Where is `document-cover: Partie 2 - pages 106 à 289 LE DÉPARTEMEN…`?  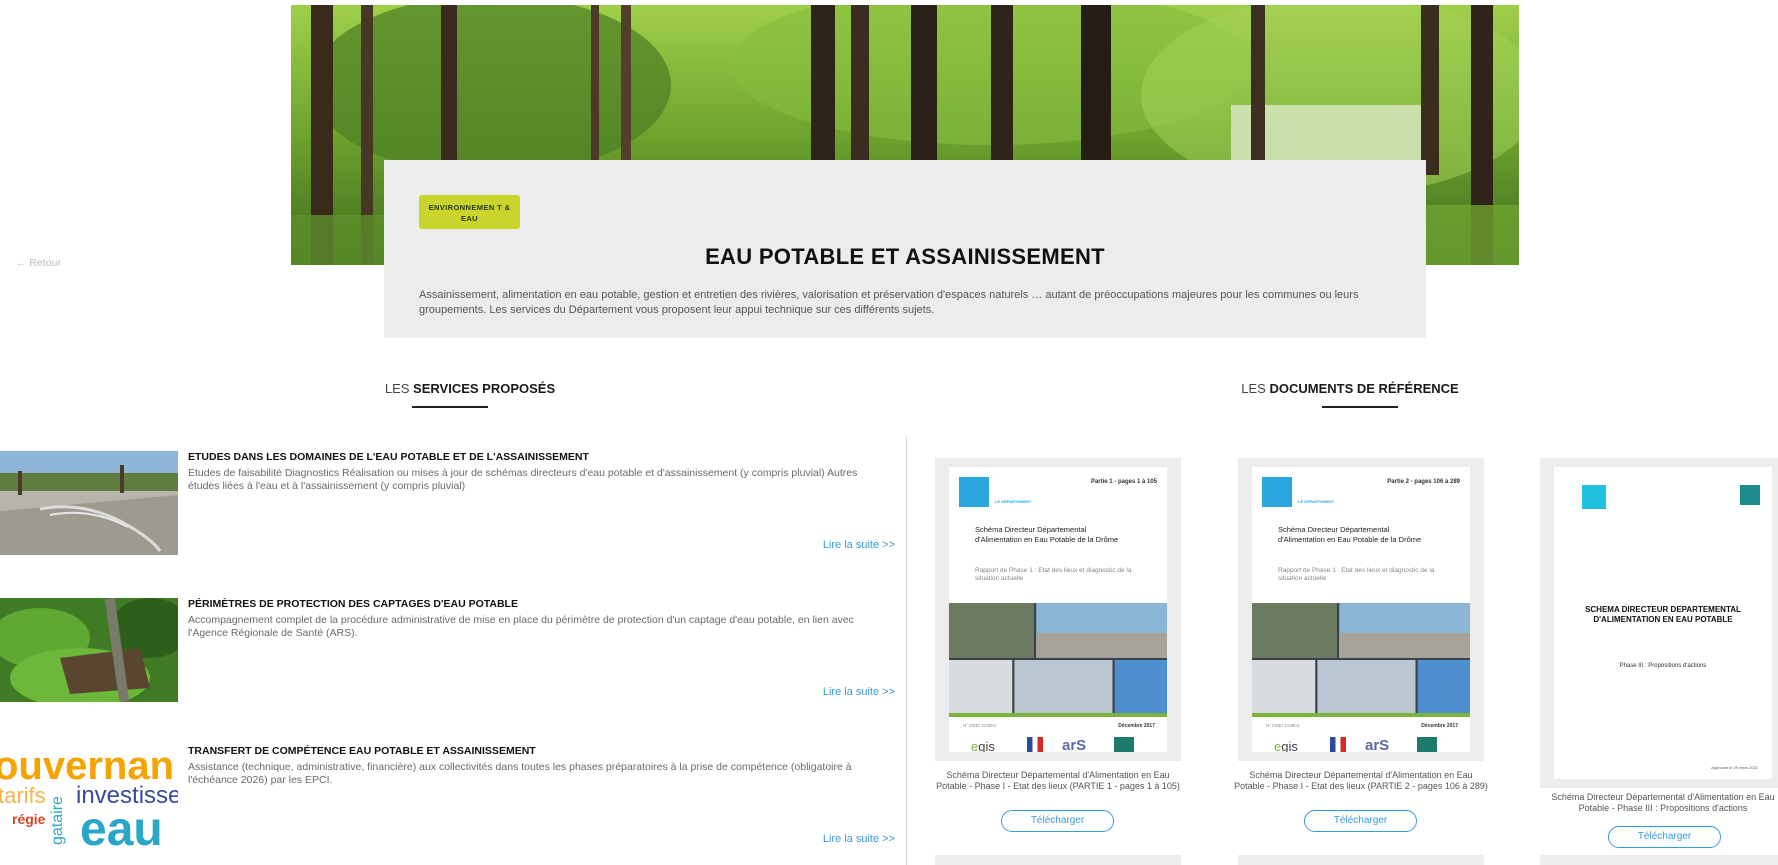 document-cover: Partie 2 - pages 106 à 289 LE DÉPARTEMEN… is located at coordinates (1361, 609).